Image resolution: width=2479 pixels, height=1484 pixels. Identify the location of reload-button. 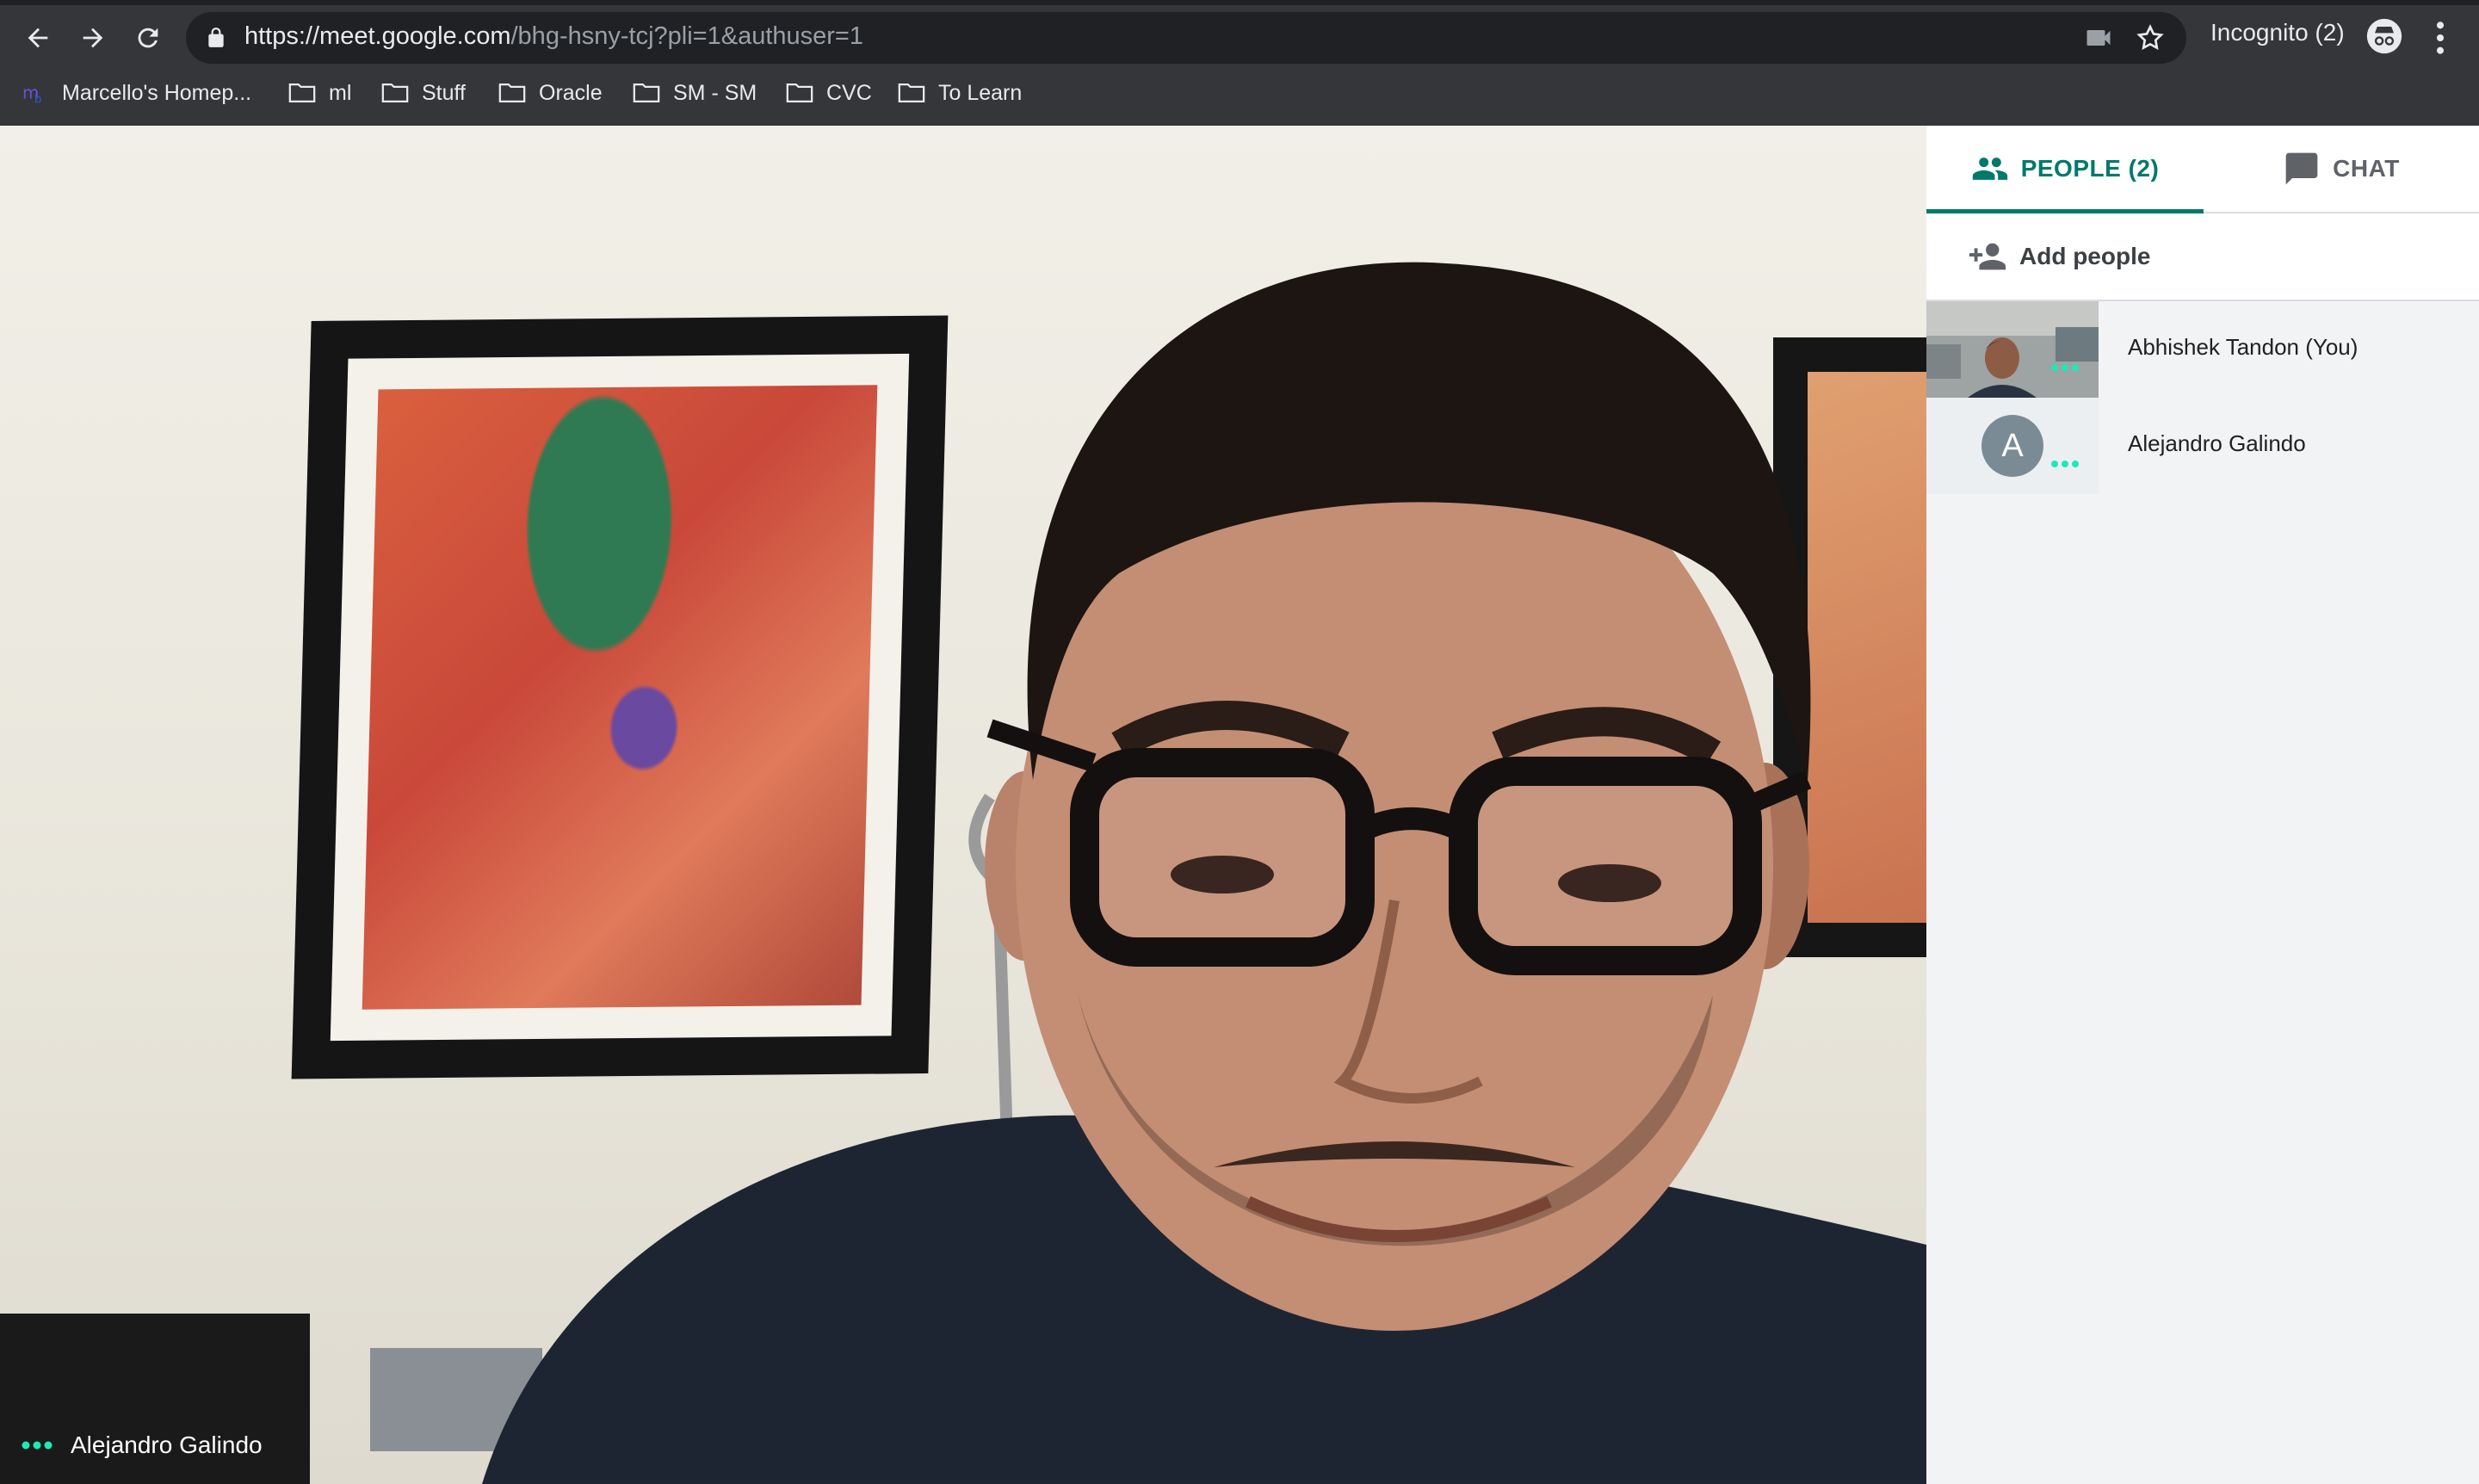
(148, 38).